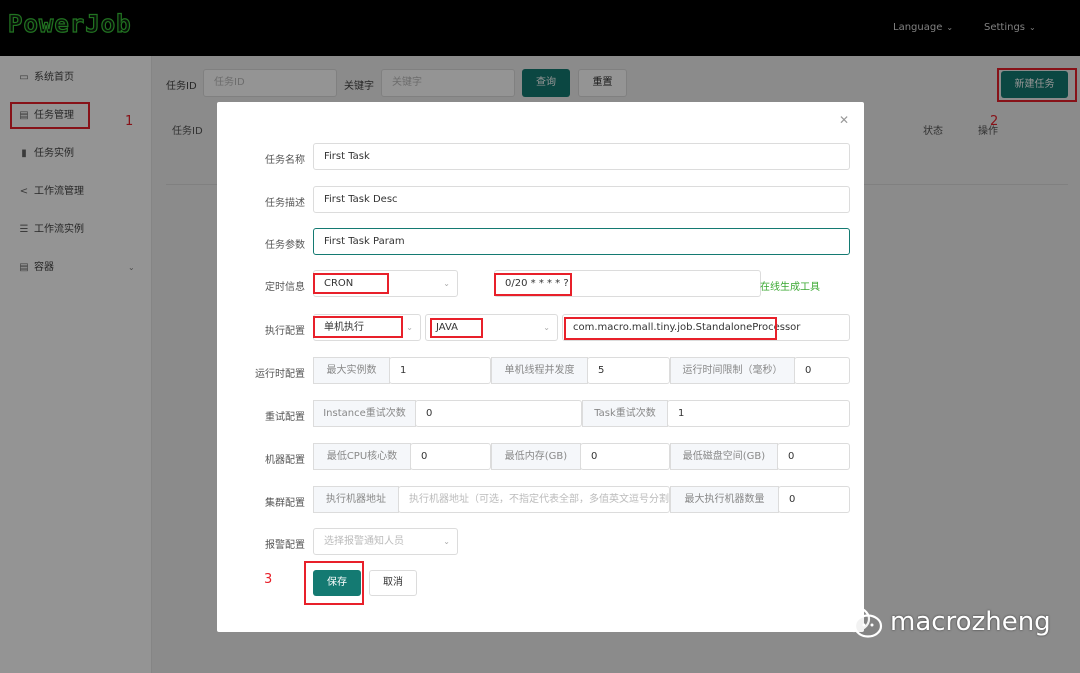 The width and height of the screenshot is (1080, 673). What do you see at coordinates (285, 331) in the screenshot?
I see `exec-config-label: 执行配置` at bounding box center [285, 331].